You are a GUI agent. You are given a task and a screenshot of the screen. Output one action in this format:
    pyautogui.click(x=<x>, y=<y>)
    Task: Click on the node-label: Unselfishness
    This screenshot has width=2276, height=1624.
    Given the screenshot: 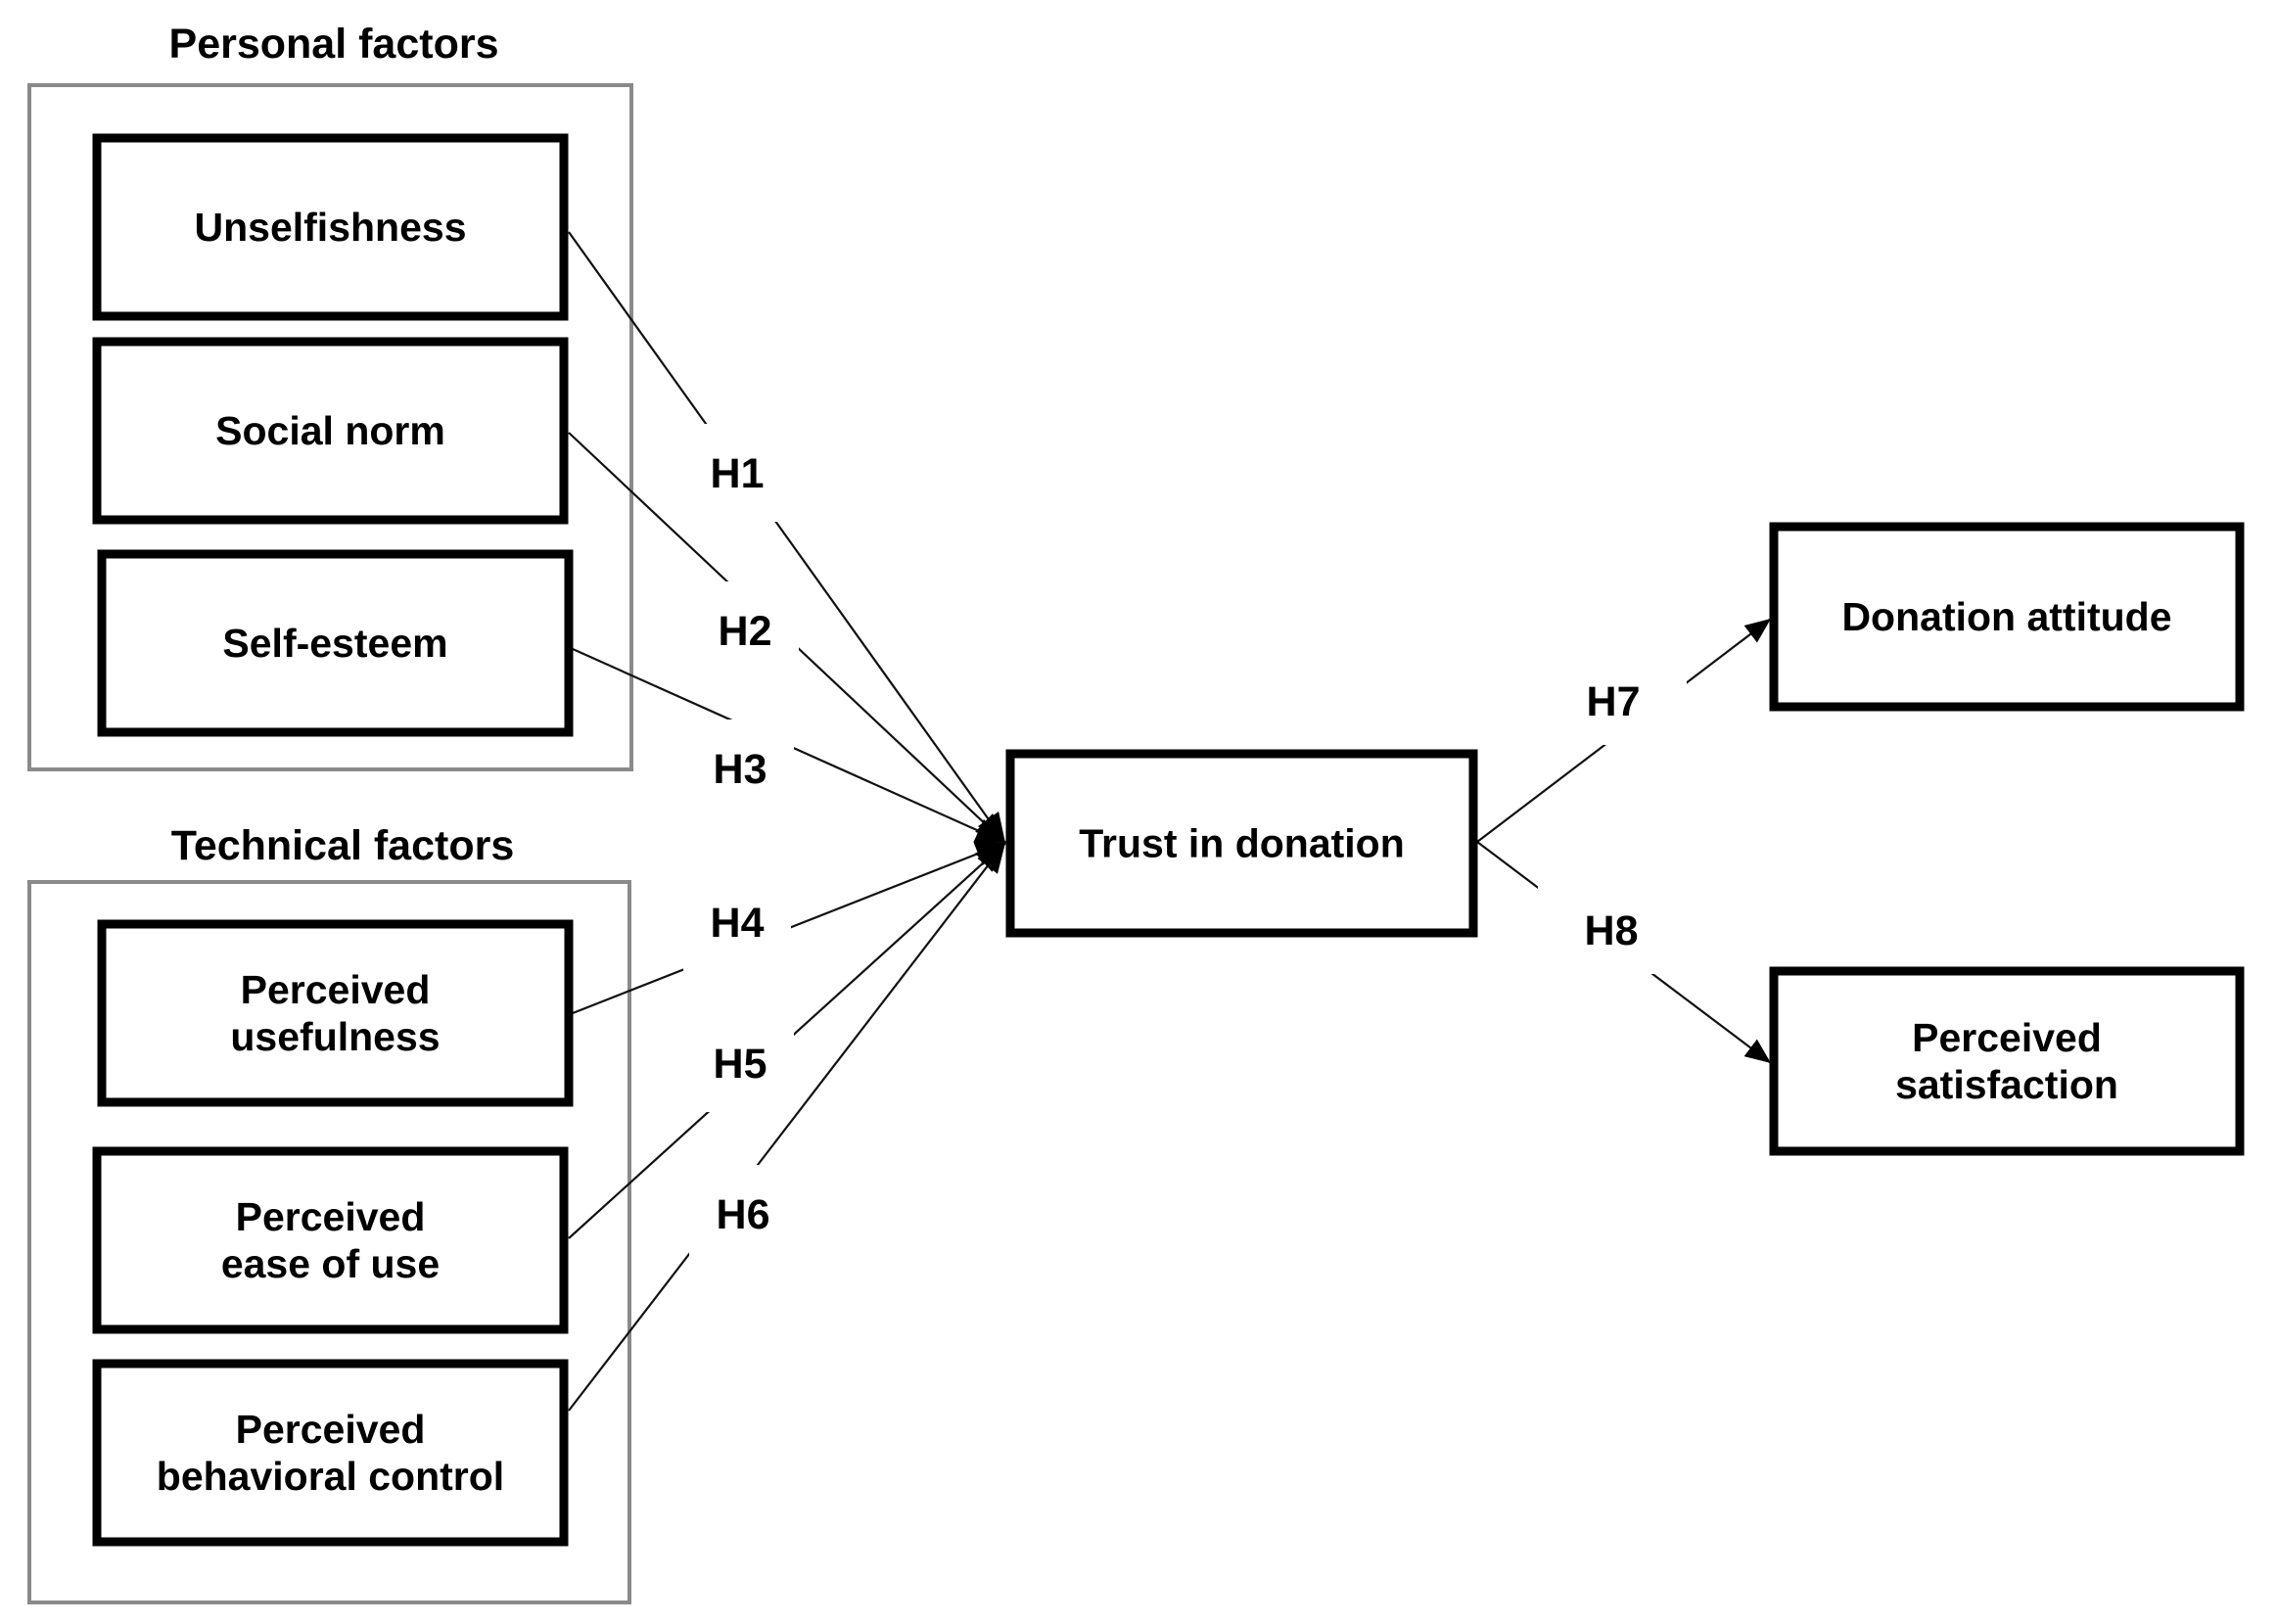 What is the action you would take?
    pyautogui.click(x=331, y=227)
    